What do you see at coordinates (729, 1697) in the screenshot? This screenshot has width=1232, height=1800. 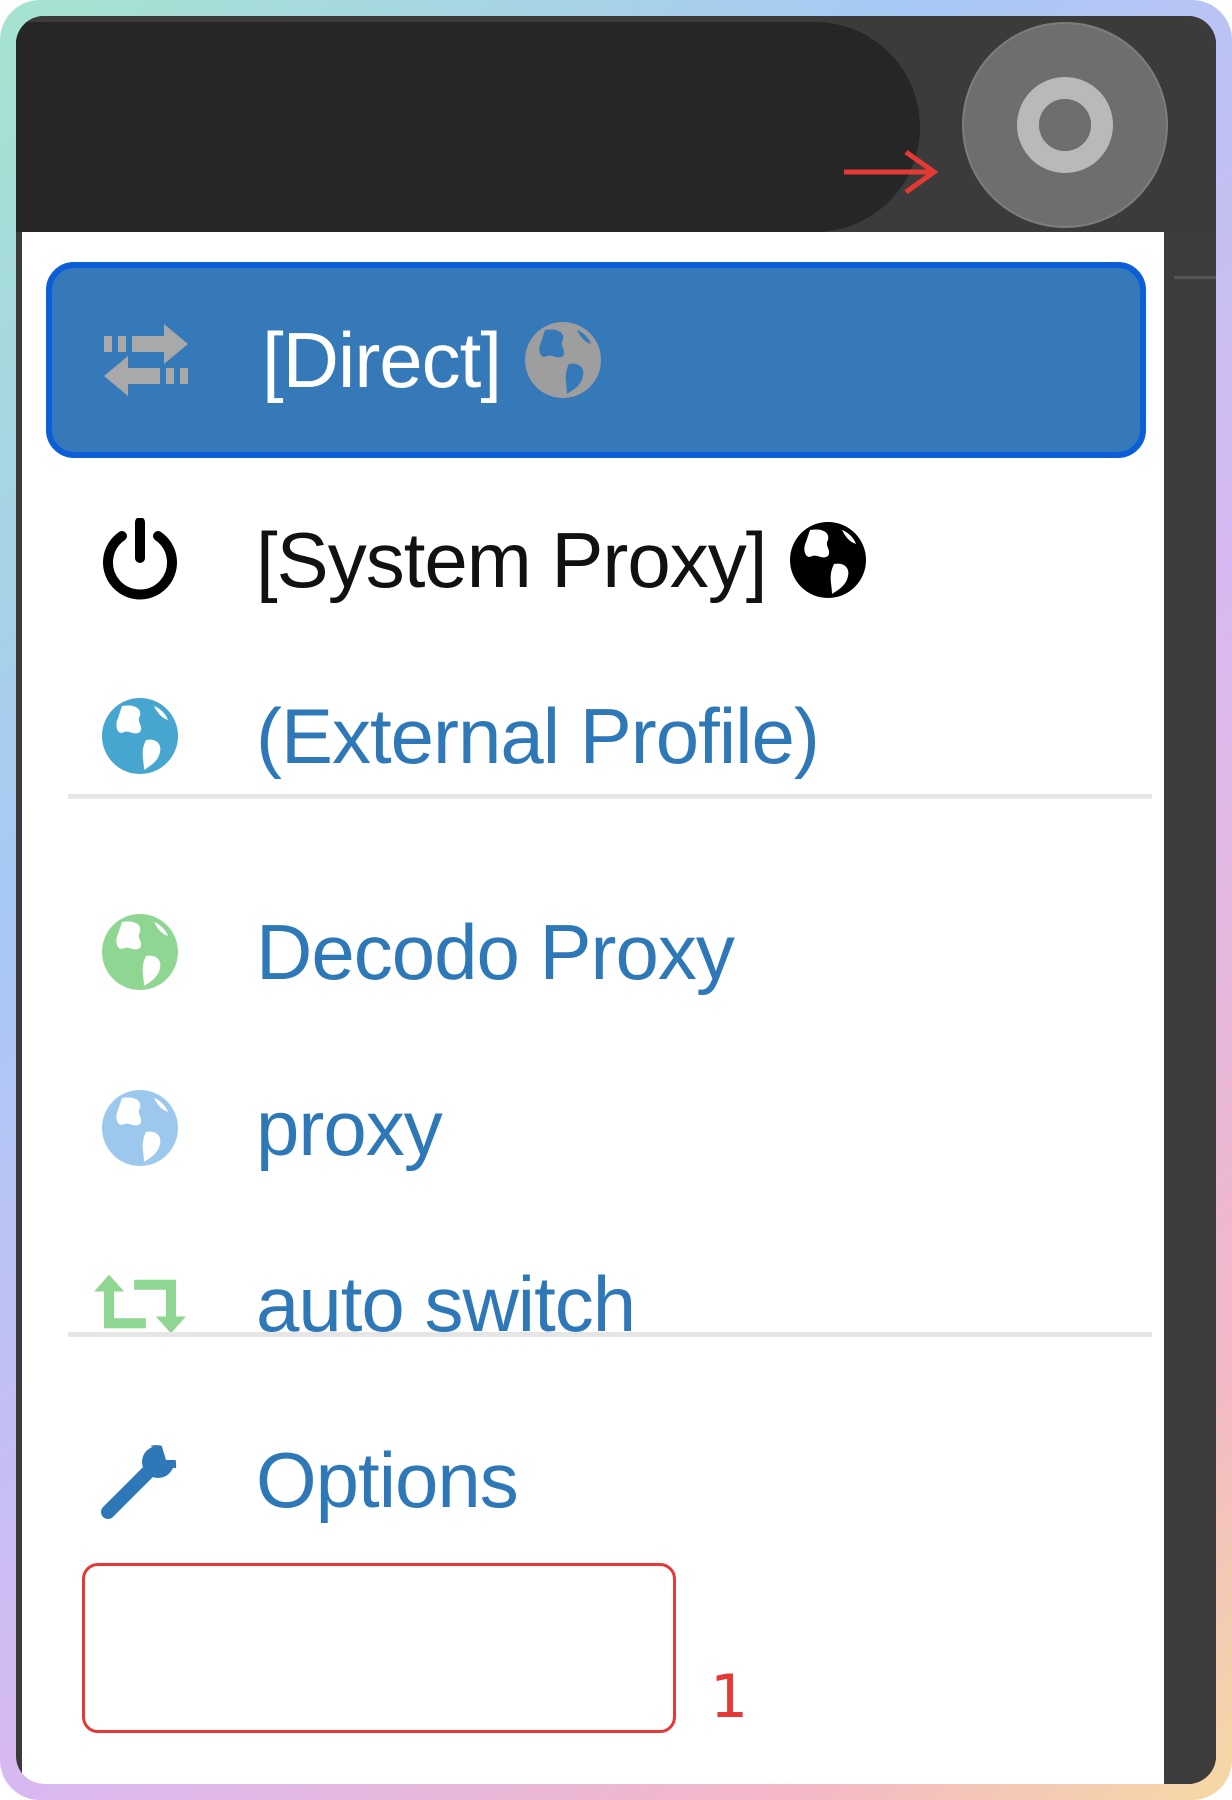 I see `step-number: 1` at bounding box center [729, 1697].